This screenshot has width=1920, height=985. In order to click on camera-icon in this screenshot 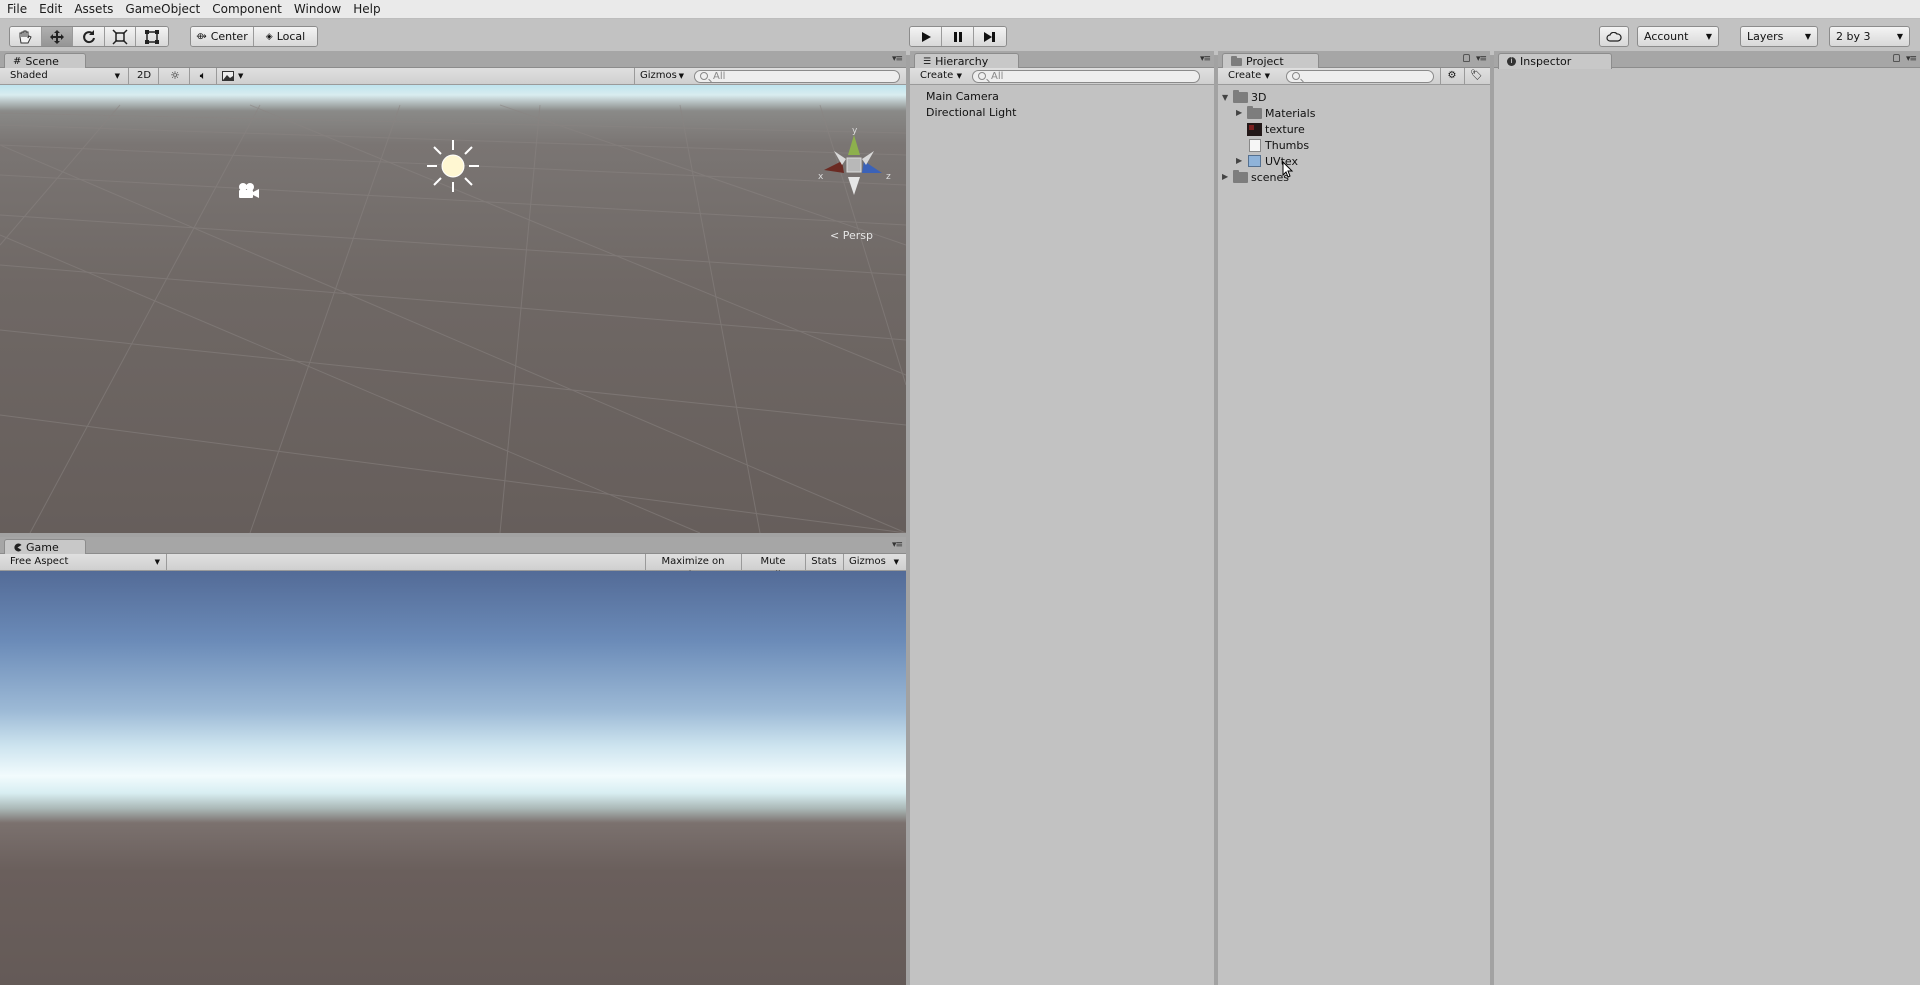, I will do `click(247, 191)`.